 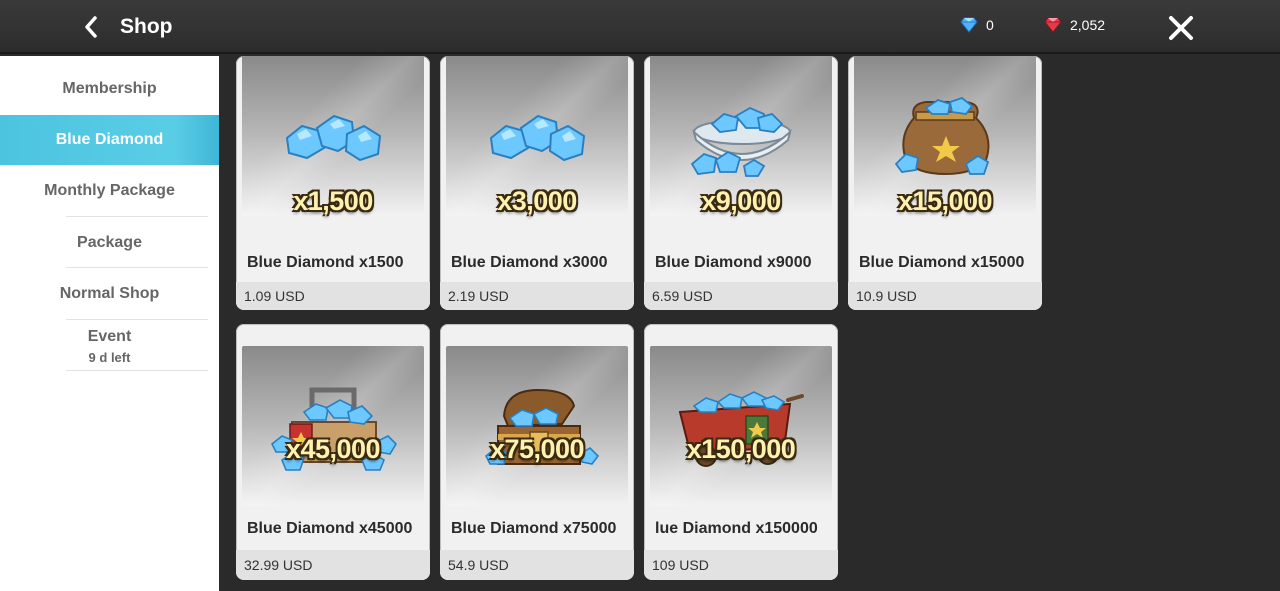 I want to click on sidebar-item-label: Normal Shop, so click(x=109, y=293).